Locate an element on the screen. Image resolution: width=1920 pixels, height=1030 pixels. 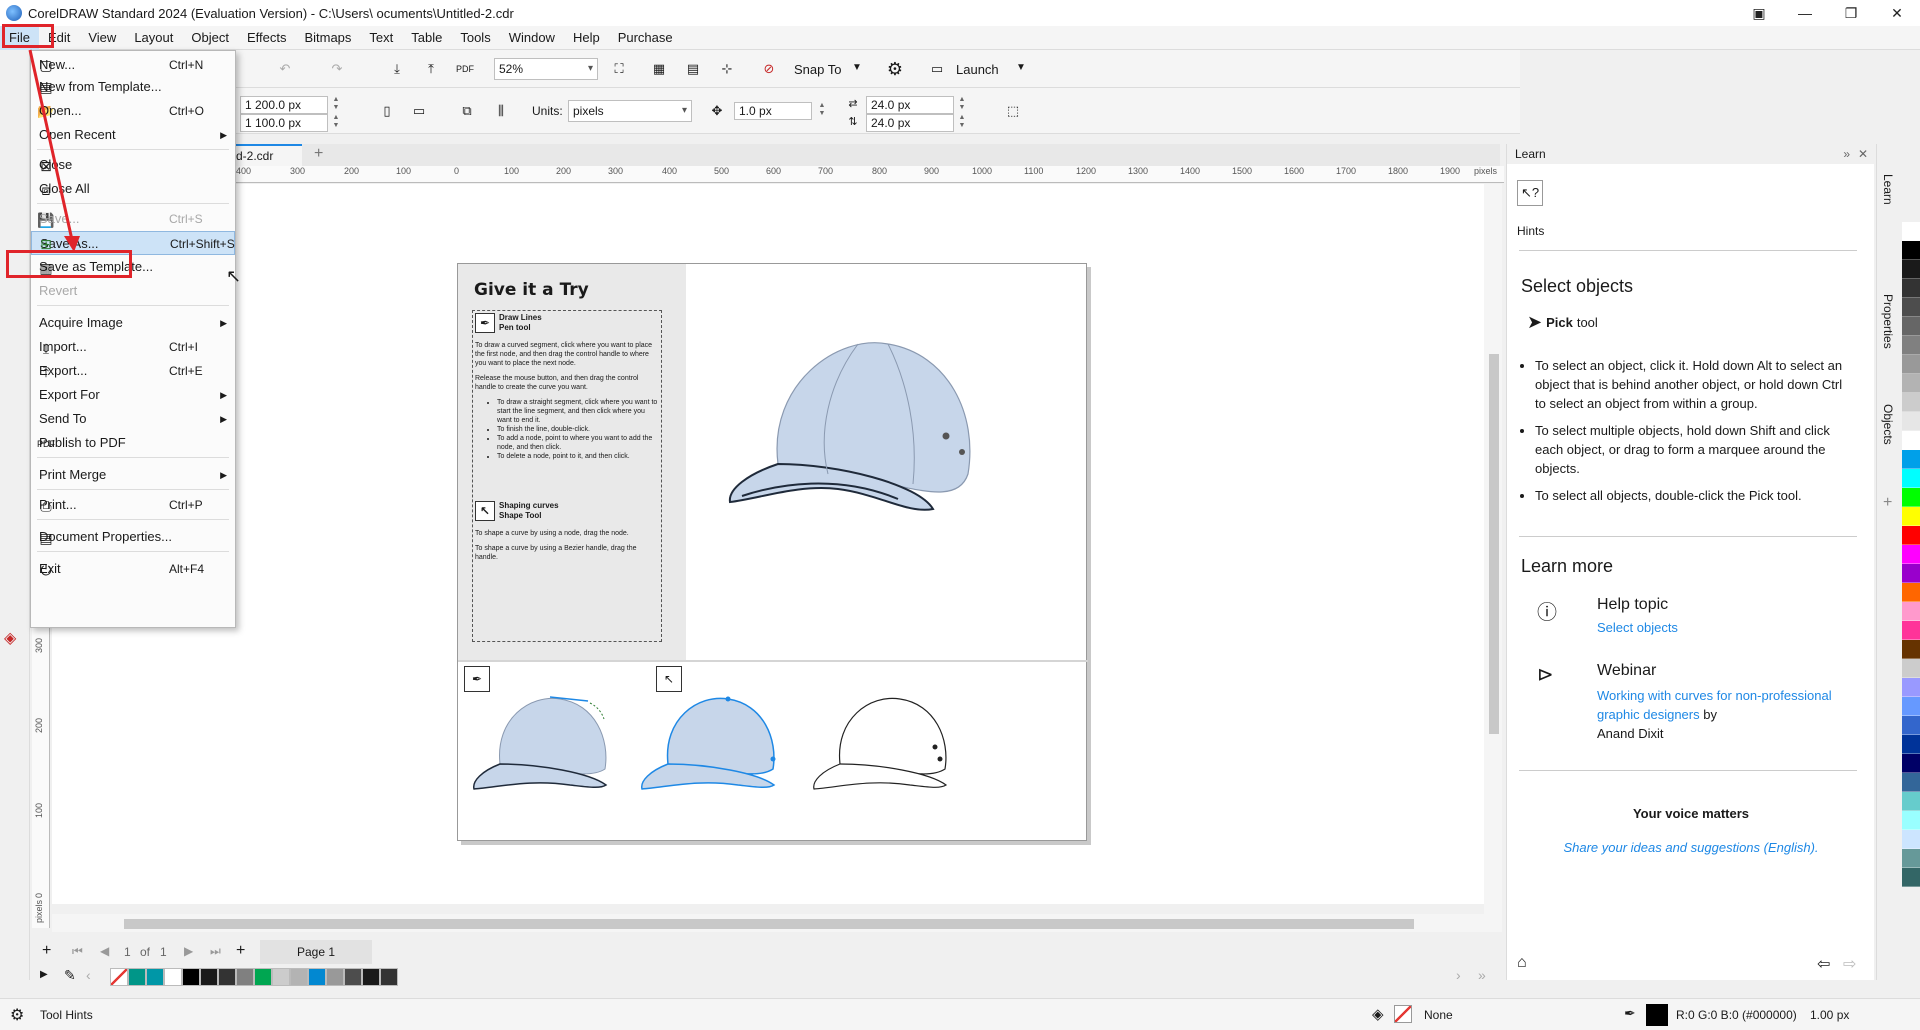
current-page-icon: ⫼ is located at coordinates (501, 111).